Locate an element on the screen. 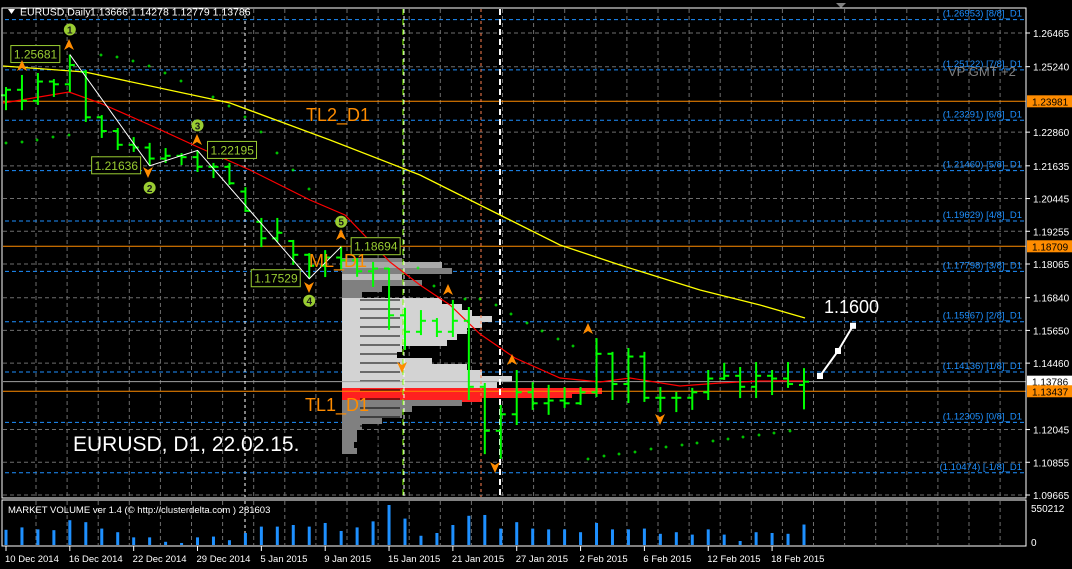 The height and width of the screenshot is (569, 1072). y-tick-label: 1.19255 is located at coordinates (1051, 232).